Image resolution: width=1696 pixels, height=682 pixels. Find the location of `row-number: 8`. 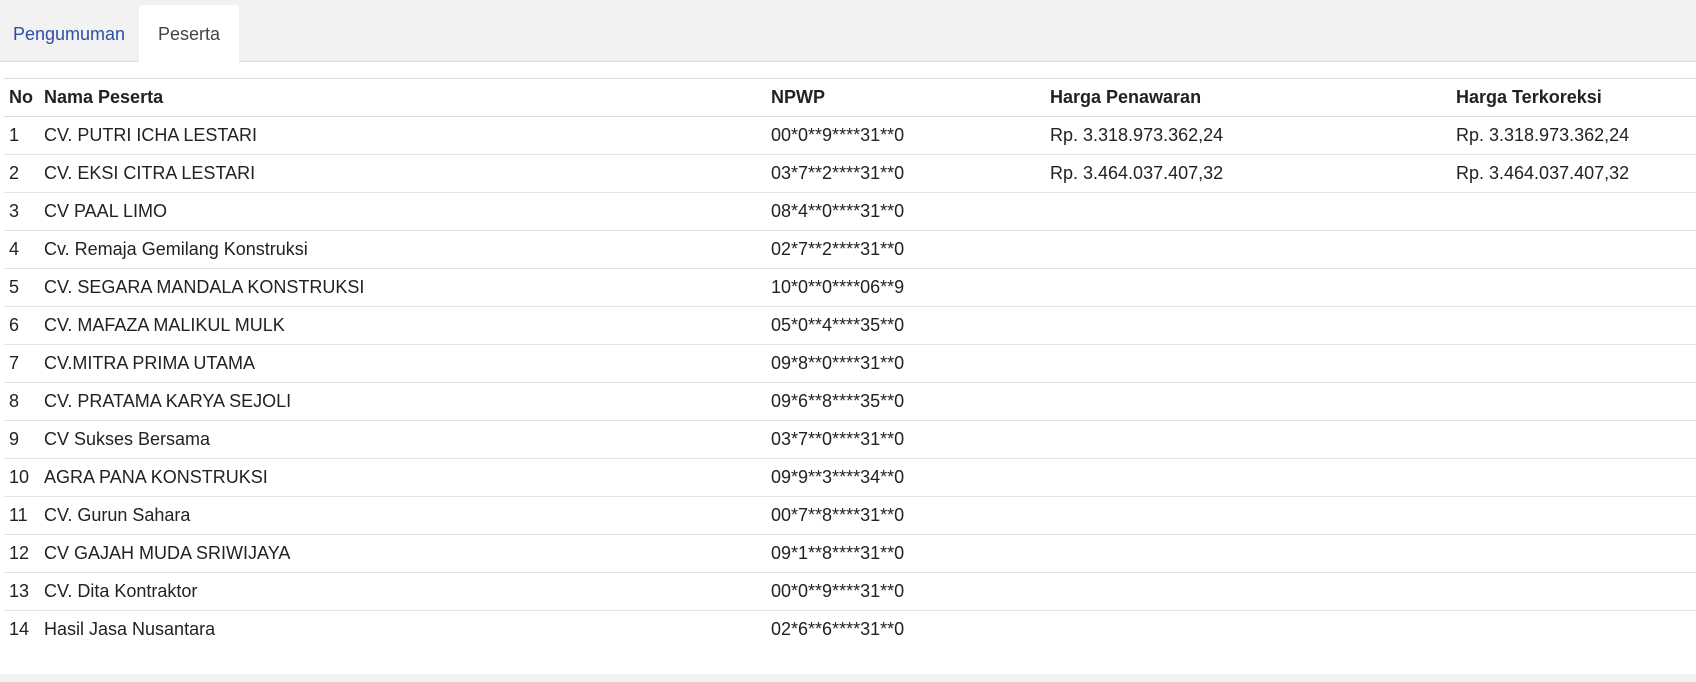

row-number: 8 is located at coordinates (21, 401).